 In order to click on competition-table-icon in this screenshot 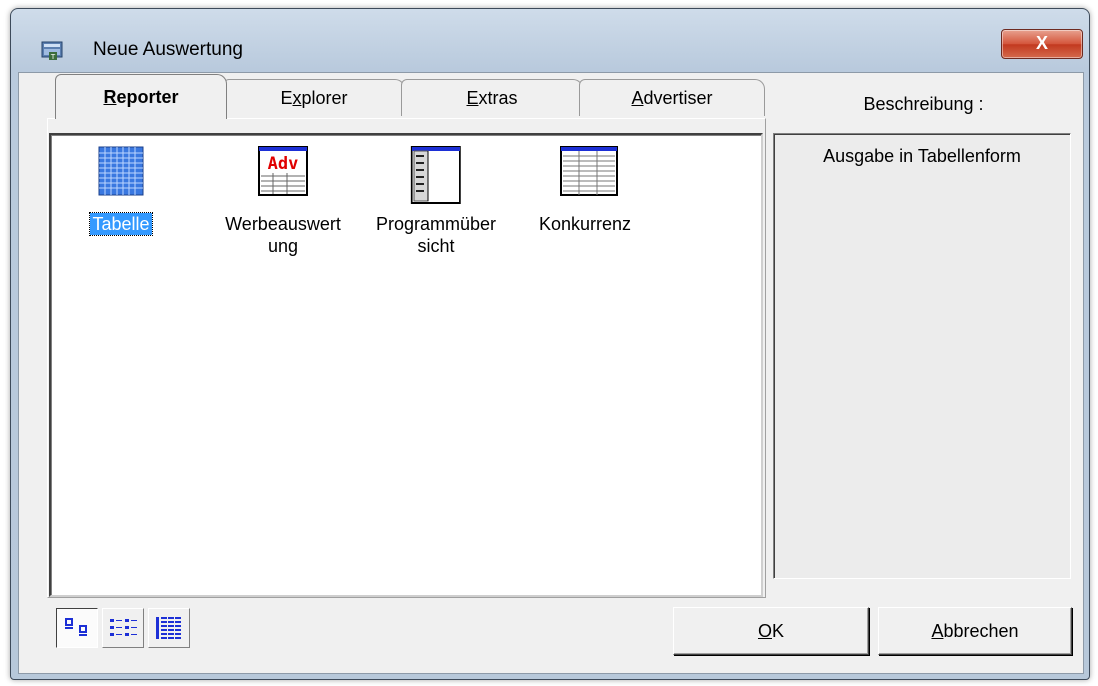, I will do `click(588, 171)`.